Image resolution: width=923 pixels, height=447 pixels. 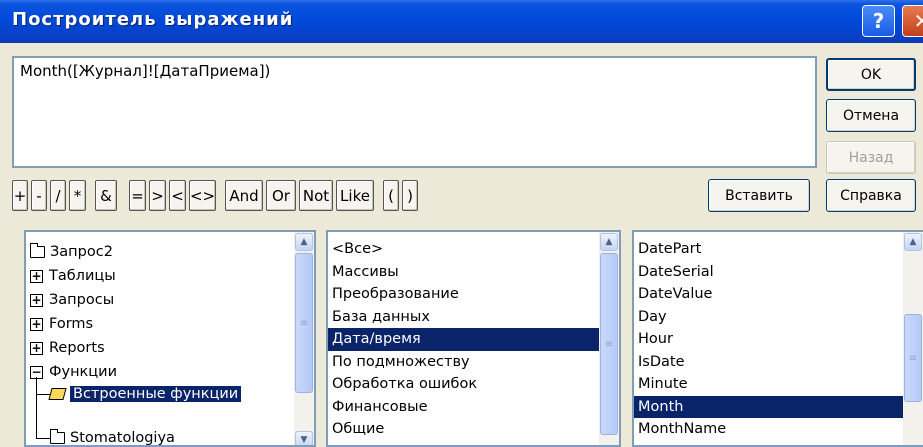 I want to click on operator-open-paren-button: (, so click(x=391, y=195).